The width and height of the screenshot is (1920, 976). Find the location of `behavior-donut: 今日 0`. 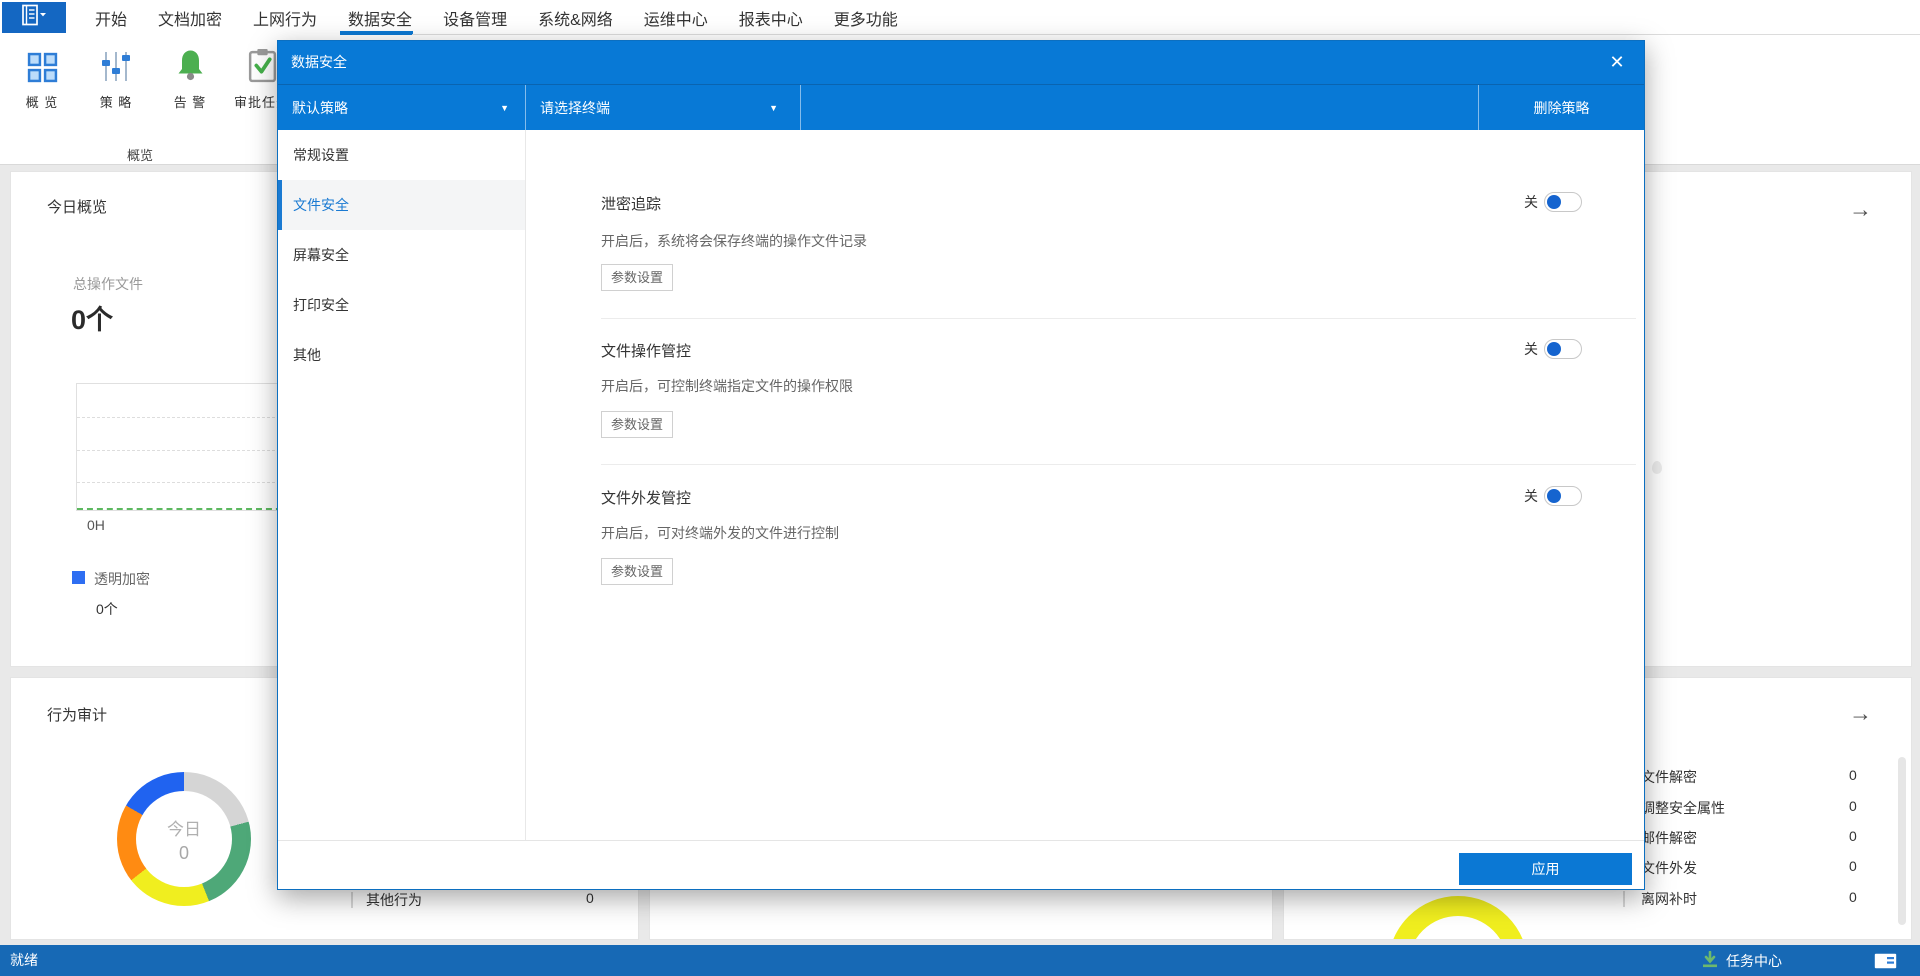

behavior-donut: 今日 0 is located at coordinates (184, 839).